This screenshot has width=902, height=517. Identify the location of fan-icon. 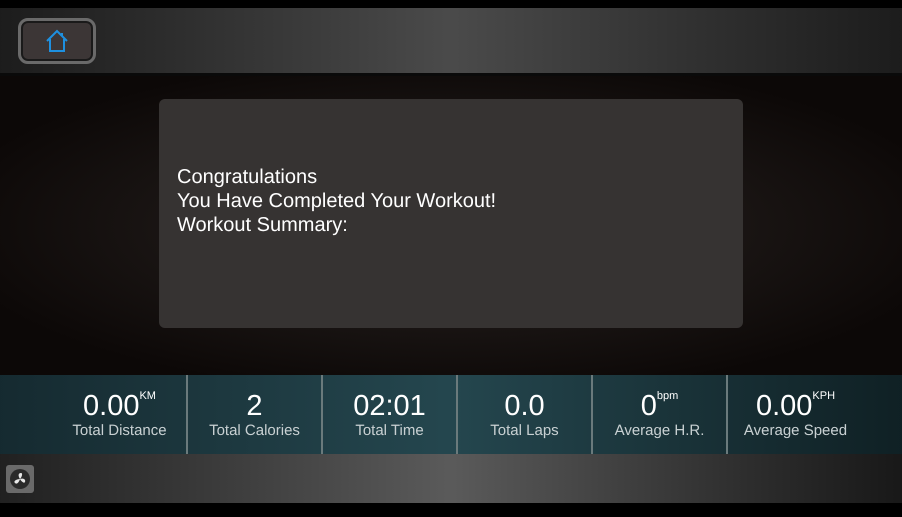
(20, 479).